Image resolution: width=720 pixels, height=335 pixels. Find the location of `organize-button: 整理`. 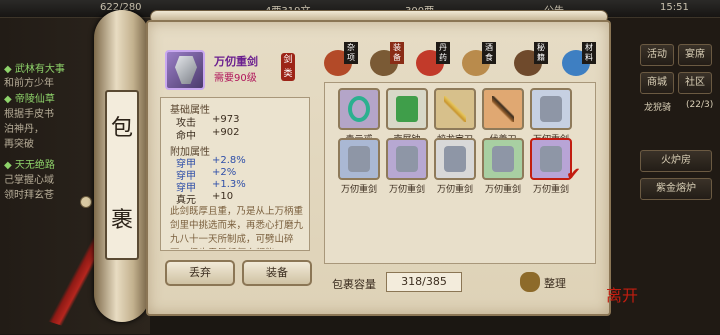

organize-button: 整理 is located at coordinates (545, 282).